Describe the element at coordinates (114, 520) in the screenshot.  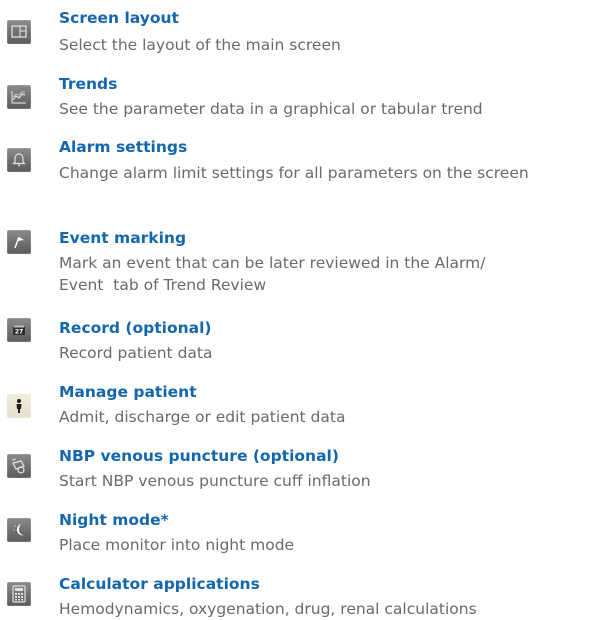
I see `menu-item-title: Night mode*` at that location.